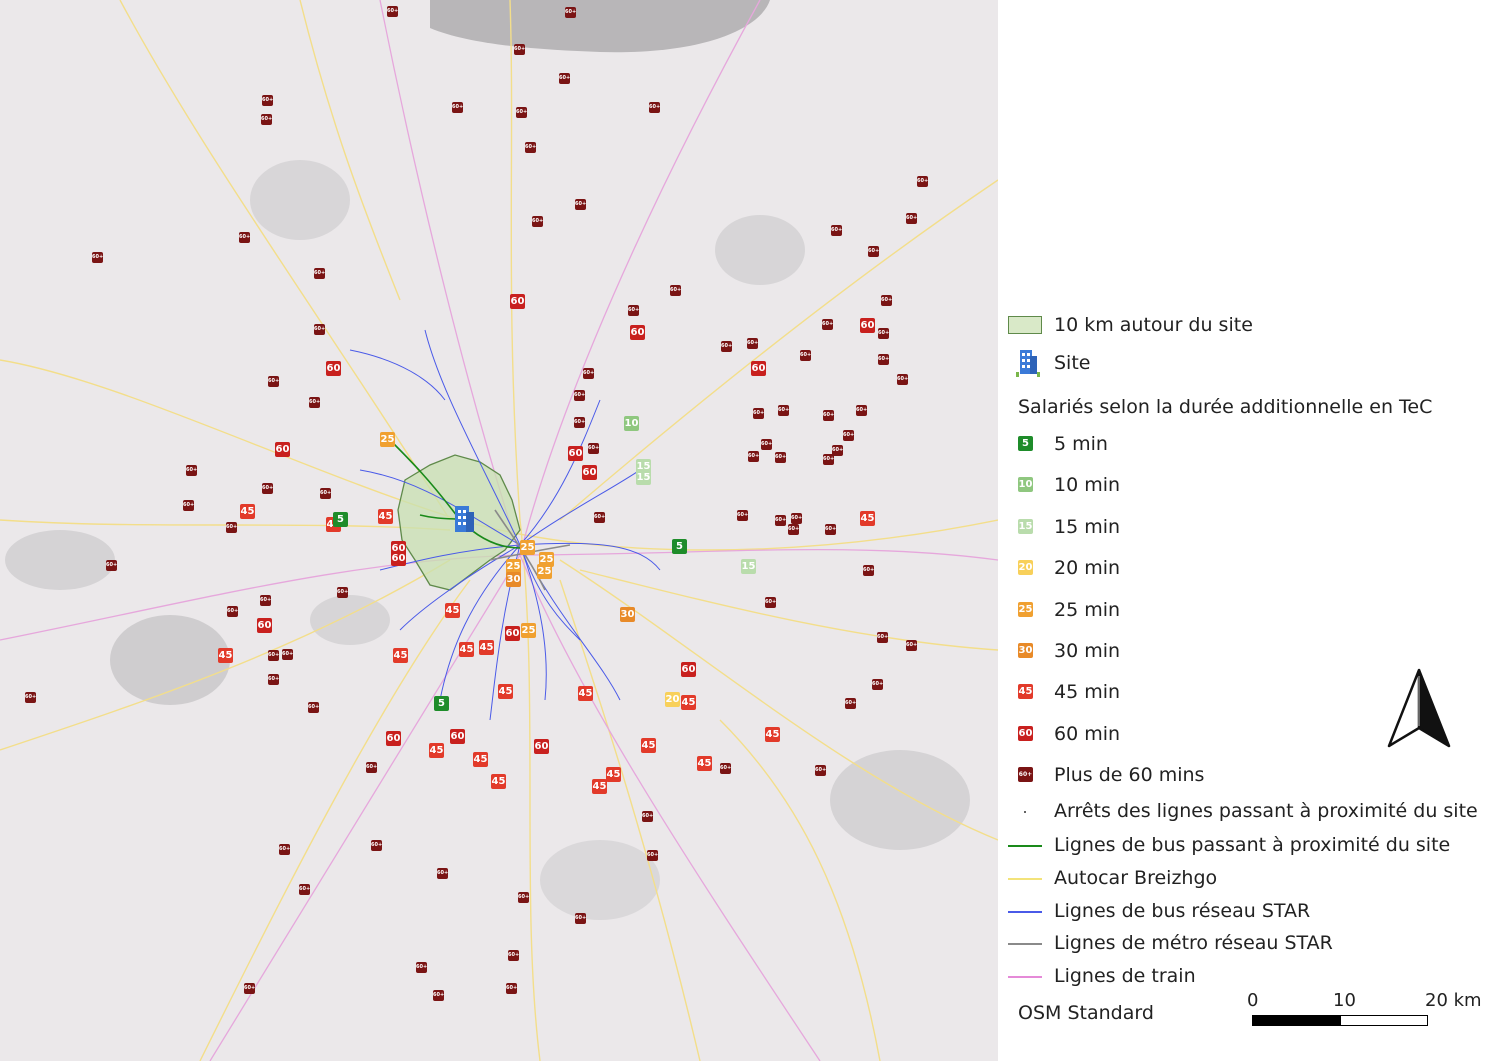 The image size is (1500, 1061). Describe the element at coordinates (631, 423) in the screenshot. I see `employee-marker: 10` at that location.